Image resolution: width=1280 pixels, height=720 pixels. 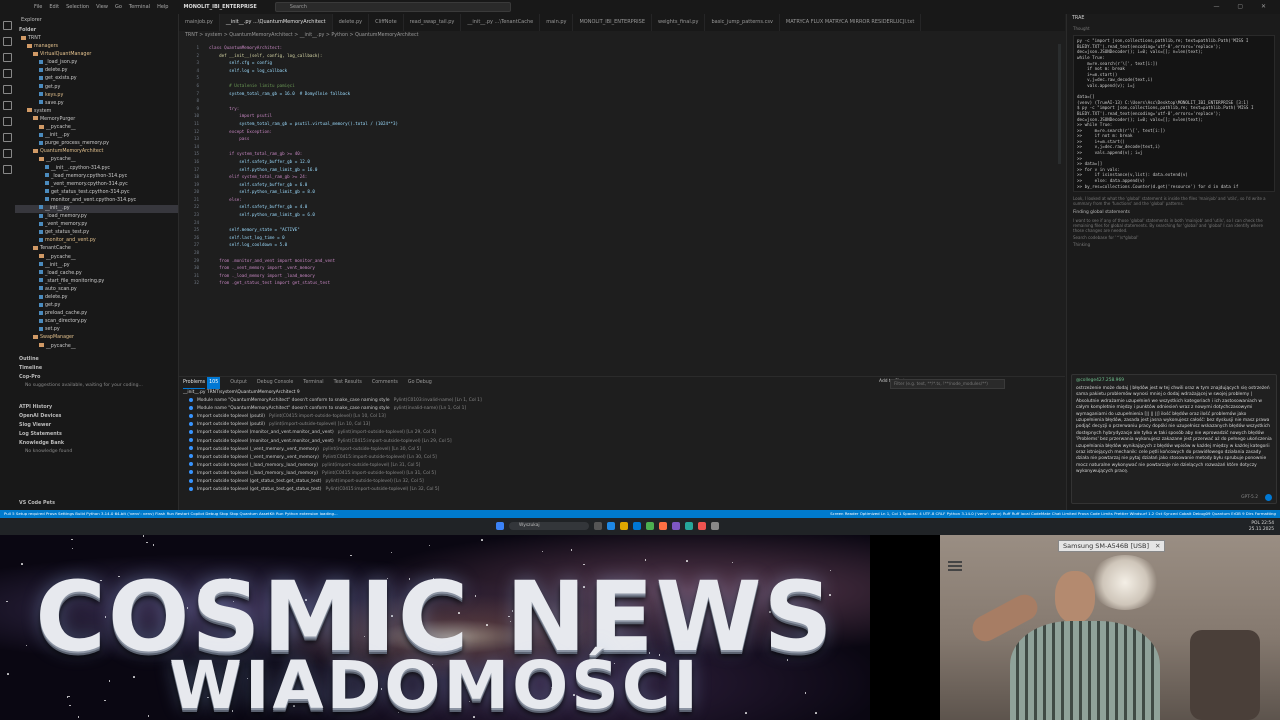 I want to click on tree-folder: managers, so click(x=96, y=47).